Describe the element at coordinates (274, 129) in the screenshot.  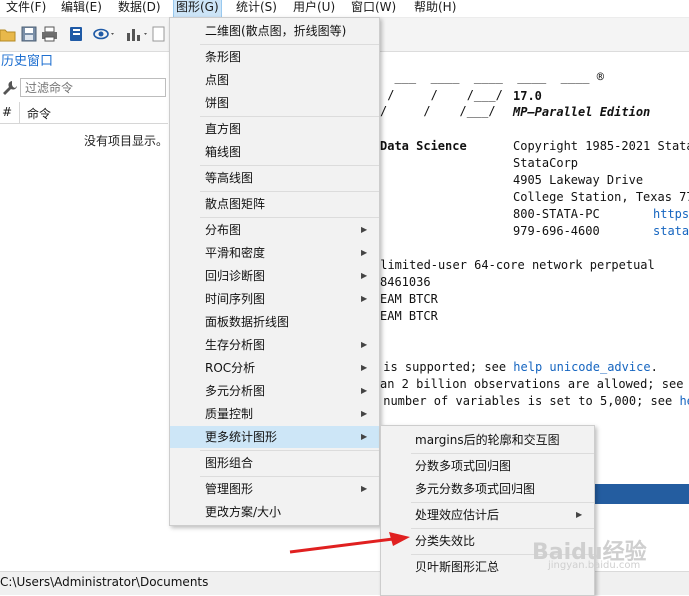
I see `menu-item-histogram: 直方图` at that location.